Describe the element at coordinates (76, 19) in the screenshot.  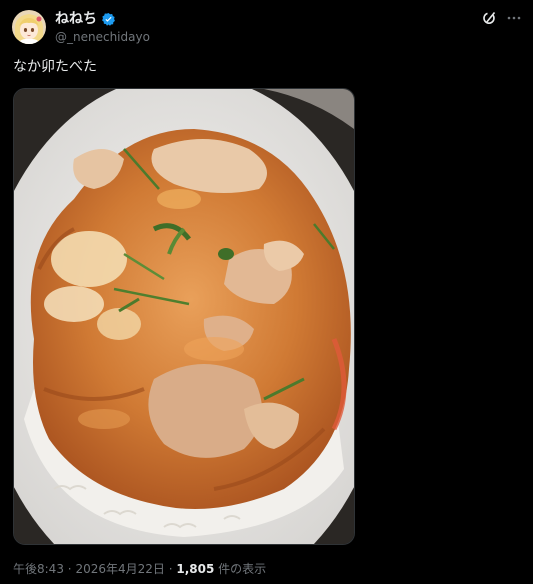
I see `display-name: ねねち` at that location.